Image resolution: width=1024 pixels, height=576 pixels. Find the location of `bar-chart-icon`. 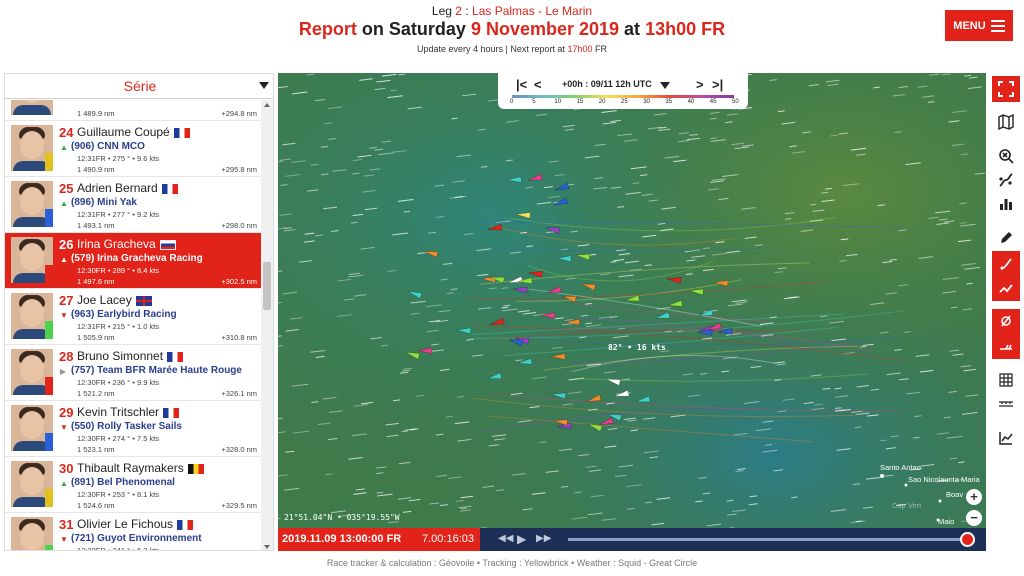

bar-chart-icon is located at coordinates (1006, 204).